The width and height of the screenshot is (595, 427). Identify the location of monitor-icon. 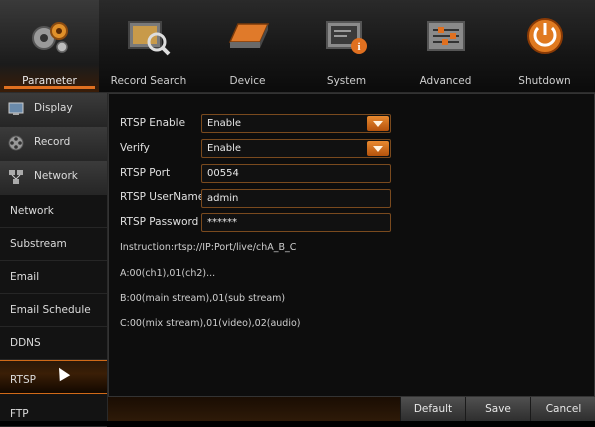
(16, 108).